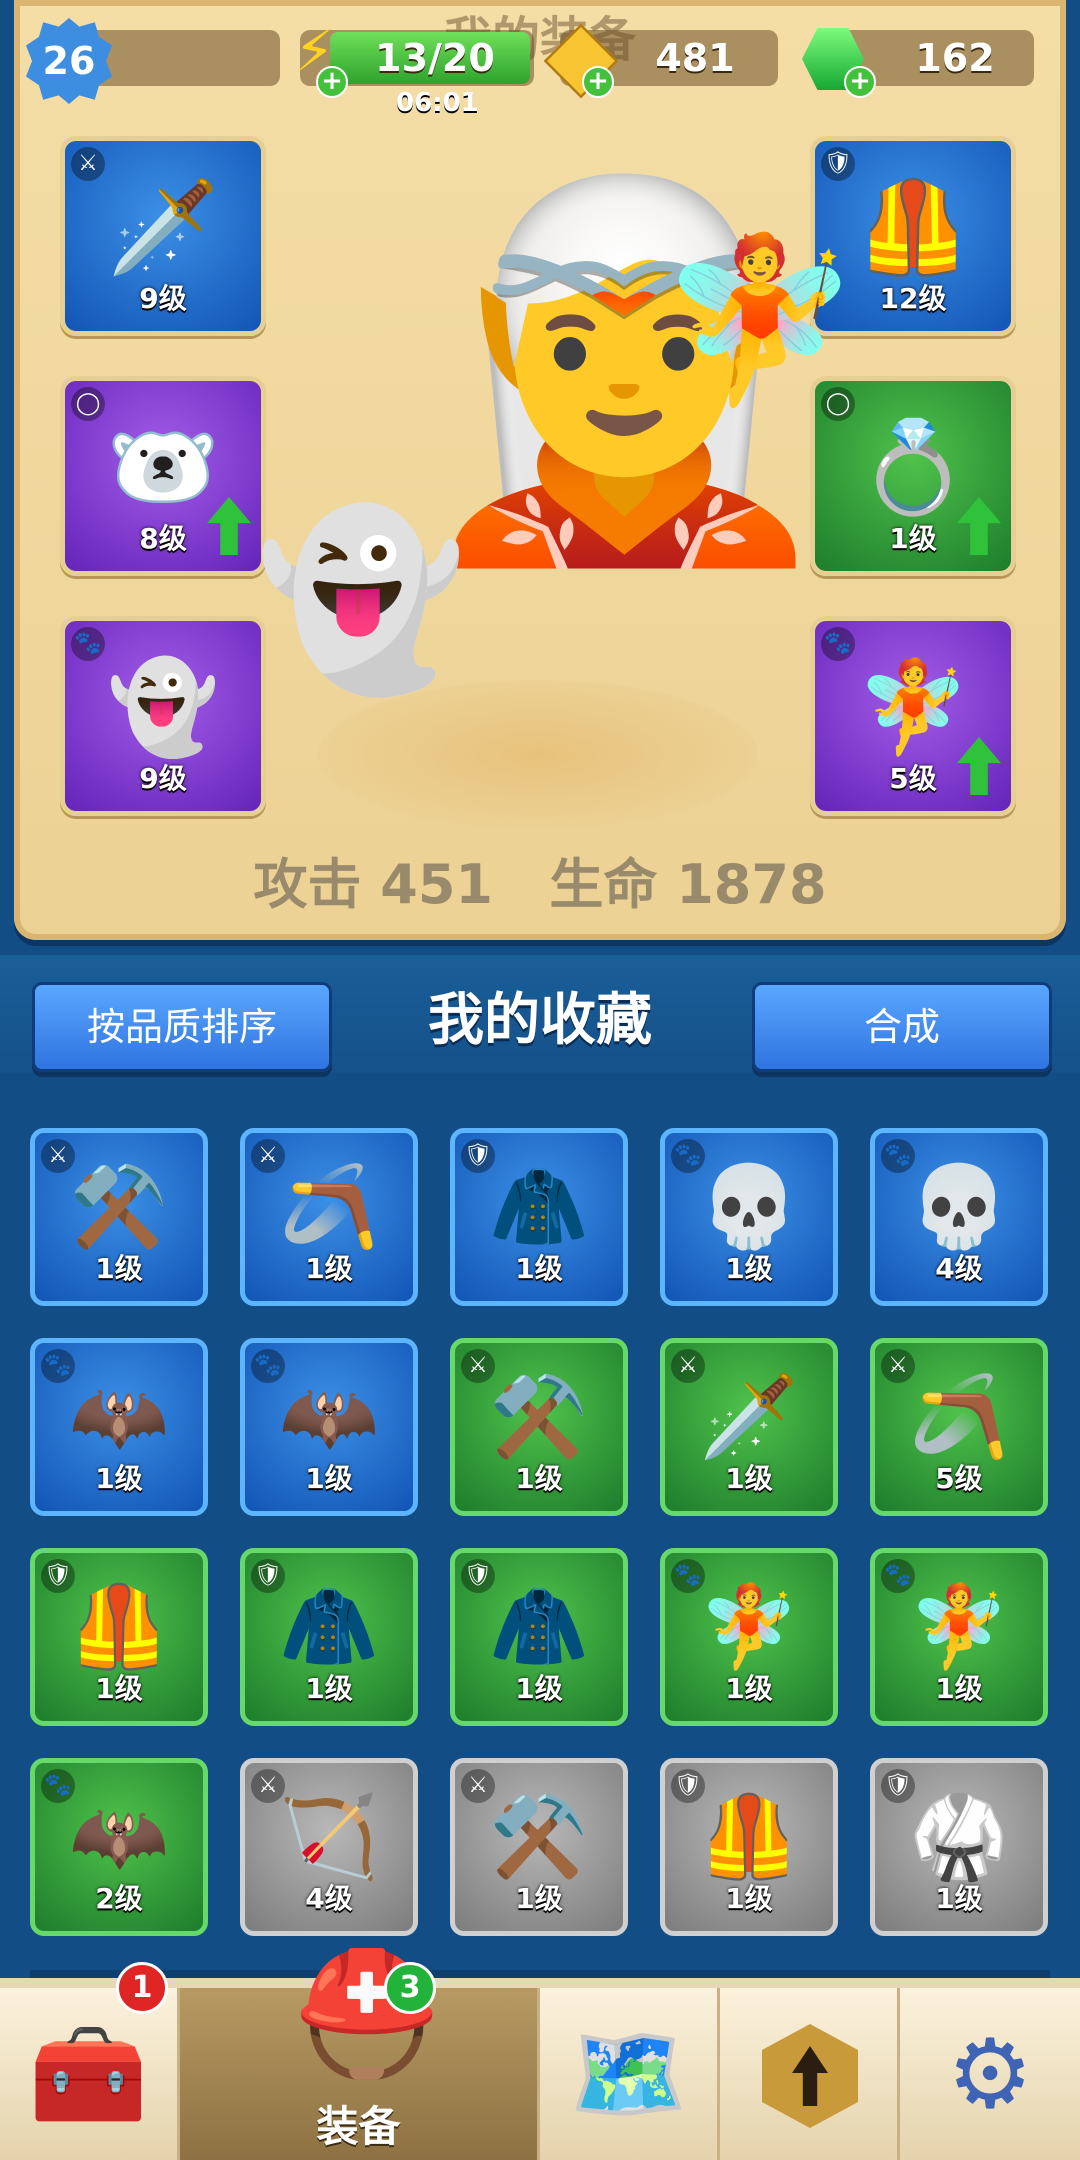 The width and height of the screenshot is (1080, 2160). I want to click on collection-item: ⚔ 🪃 1级, so click(329, 1217).